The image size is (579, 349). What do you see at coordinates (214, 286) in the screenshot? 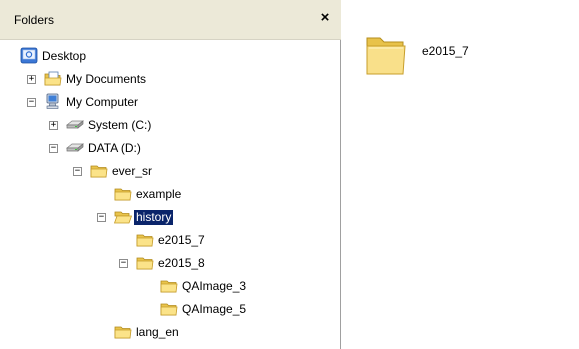
I see `tree-item-label: QAImage_3` at bounding box center [214, 286].